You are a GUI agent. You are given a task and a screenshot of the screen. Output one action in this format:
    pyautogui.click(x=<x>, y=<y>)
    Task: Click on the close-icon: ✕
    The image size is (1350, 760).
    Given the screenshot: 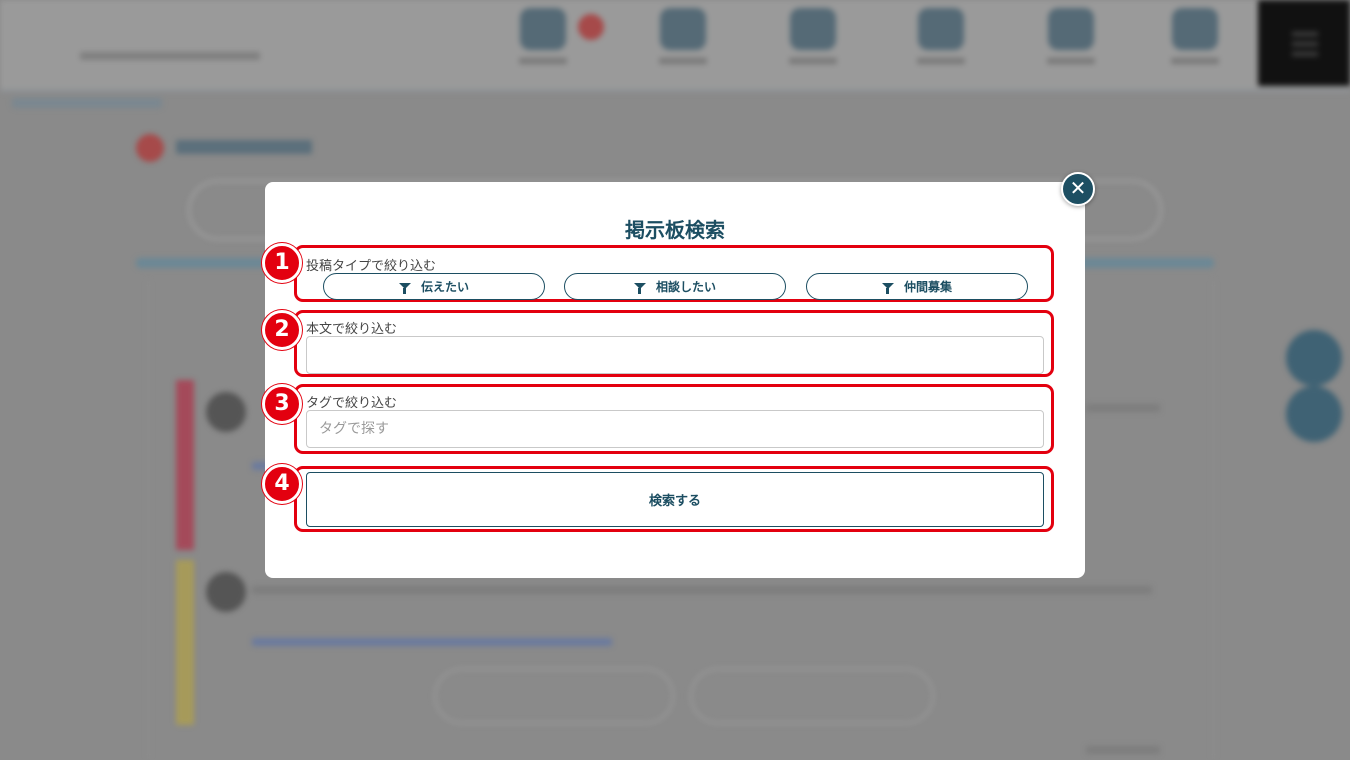 What is the action you would take?
    pyautogui.click(x=1078, y=189)
    